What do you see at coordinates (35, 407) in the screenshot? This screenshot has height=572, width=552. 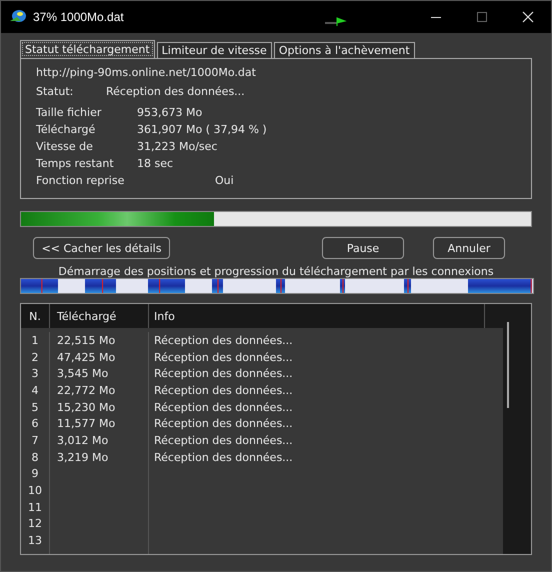 I see `row-number: 5` at bounding box center [35, 407].